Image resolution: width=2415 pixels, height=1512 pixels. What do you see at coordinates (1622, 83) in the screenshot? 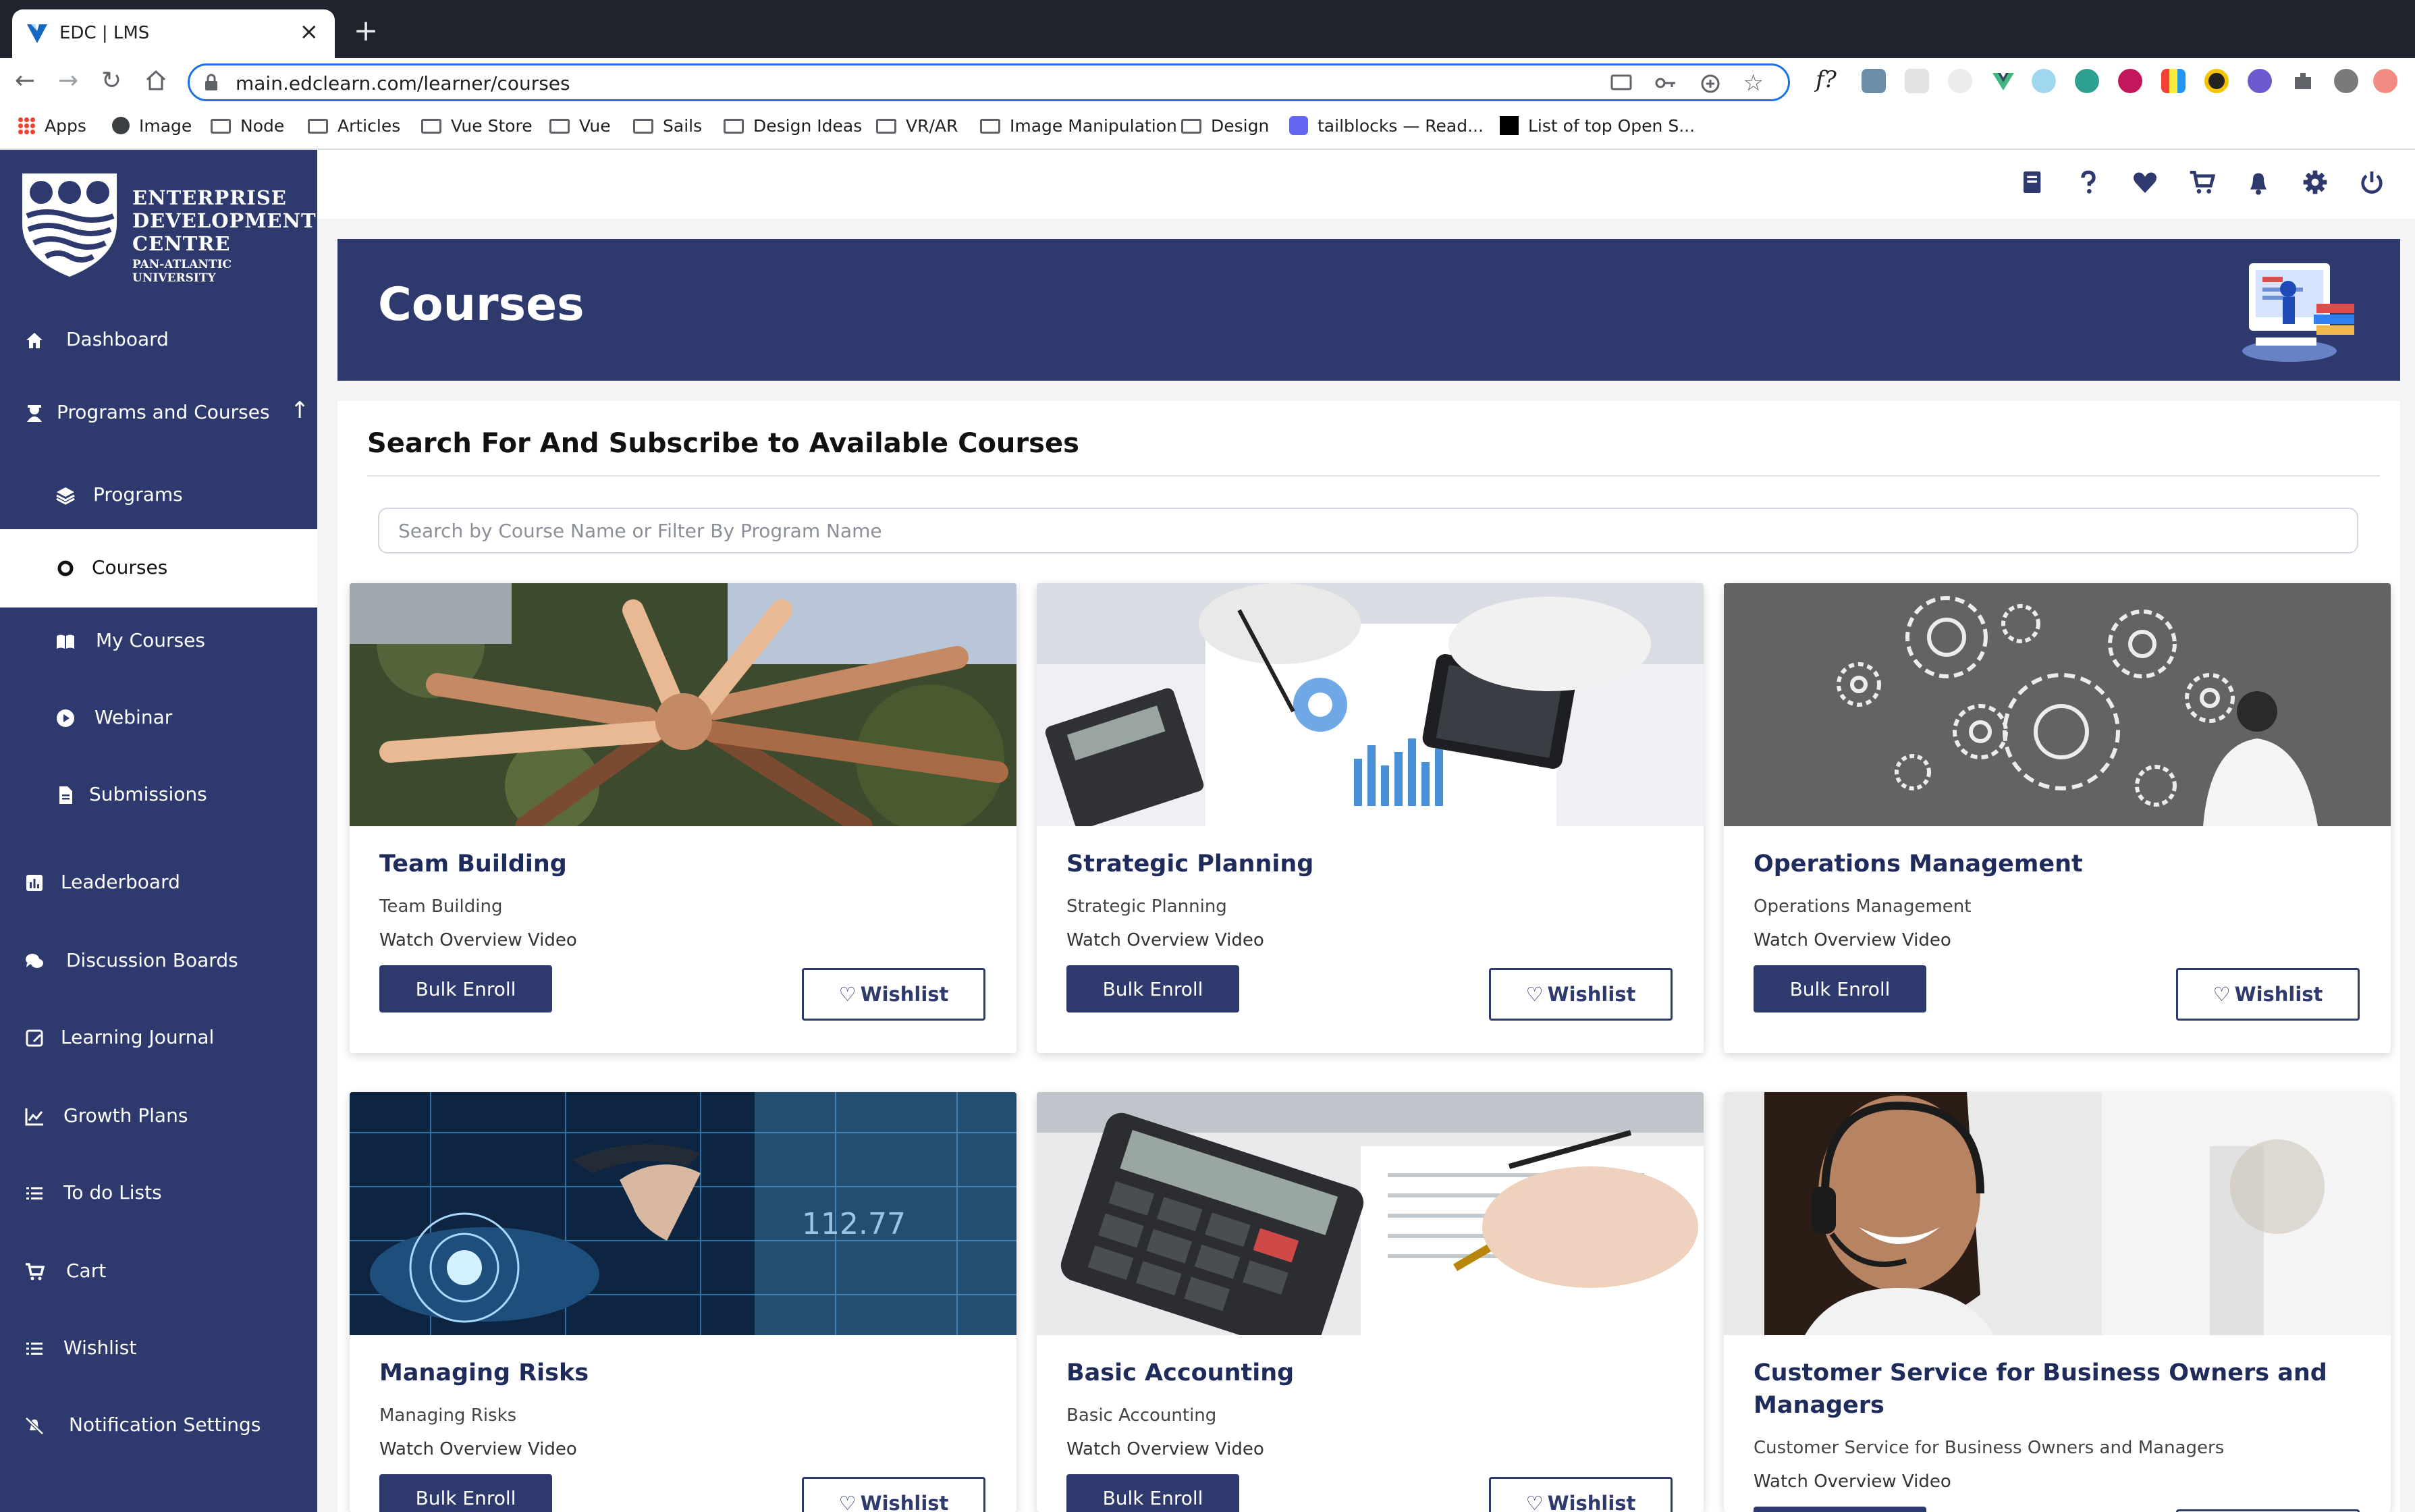
I see `cast-icon` at bounding box center [1622, 83].